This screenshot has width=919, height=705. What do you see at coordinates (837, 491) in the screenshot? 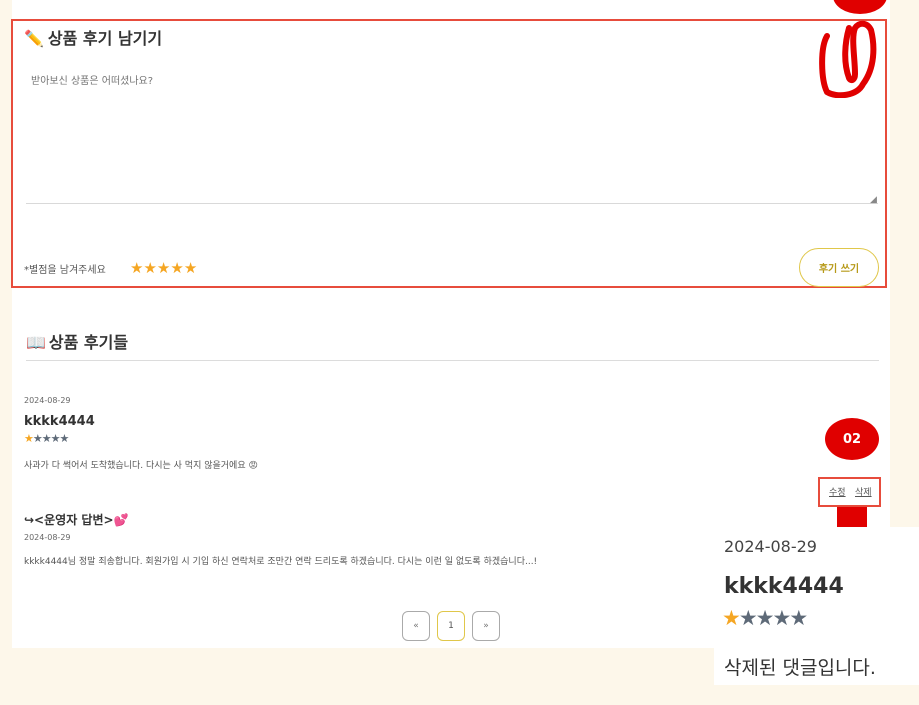
I see `edit-review-link: 수정` at bounding box center [837, 491].